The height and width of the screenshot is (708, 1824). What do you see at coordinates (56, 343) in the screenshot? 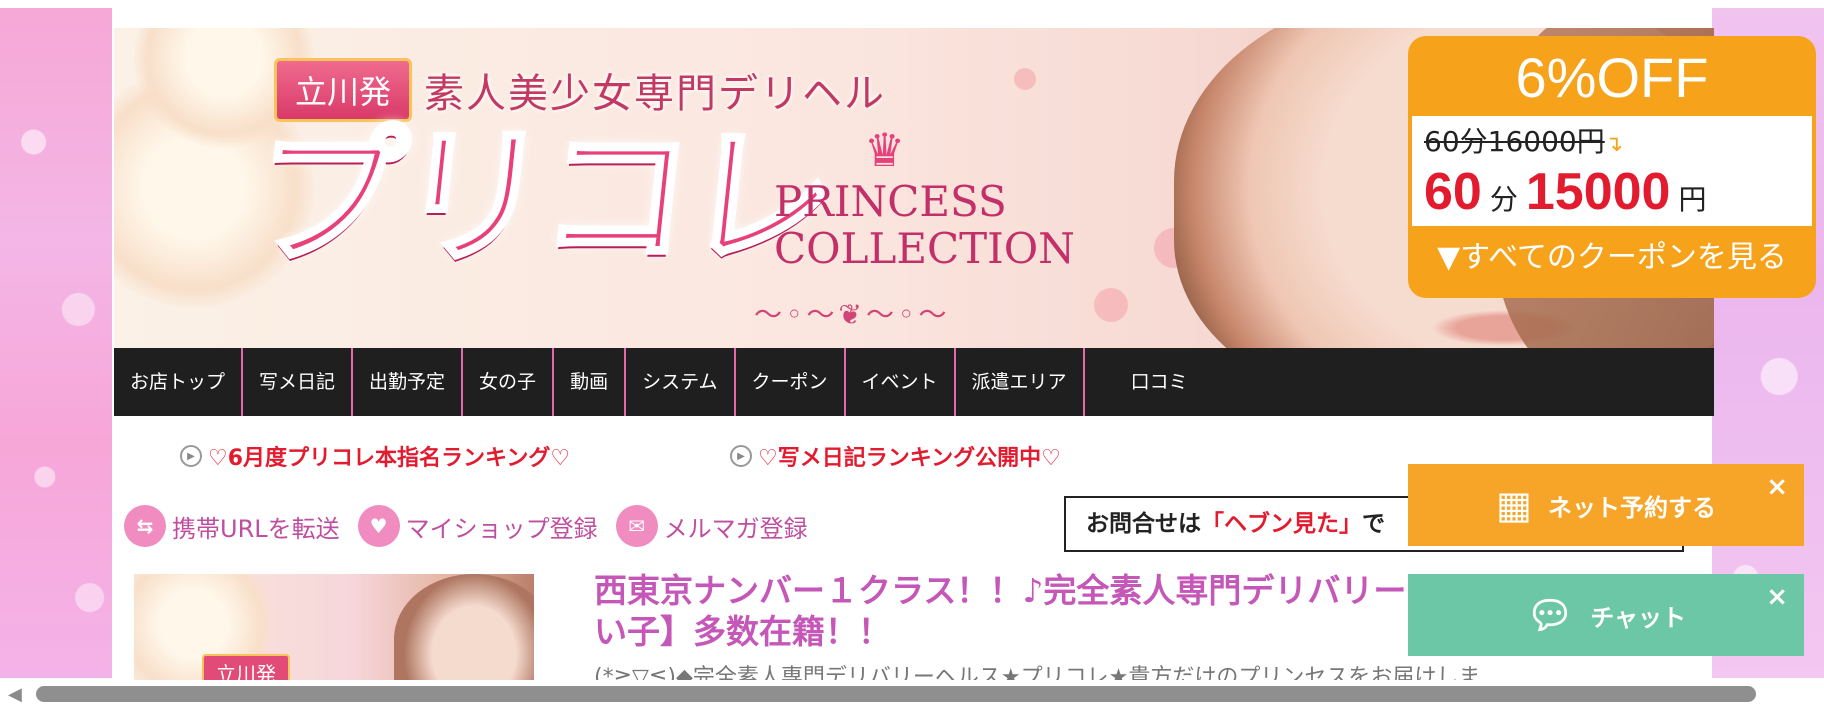
I see `left-sakura-background` at bounding box center [56, 343].